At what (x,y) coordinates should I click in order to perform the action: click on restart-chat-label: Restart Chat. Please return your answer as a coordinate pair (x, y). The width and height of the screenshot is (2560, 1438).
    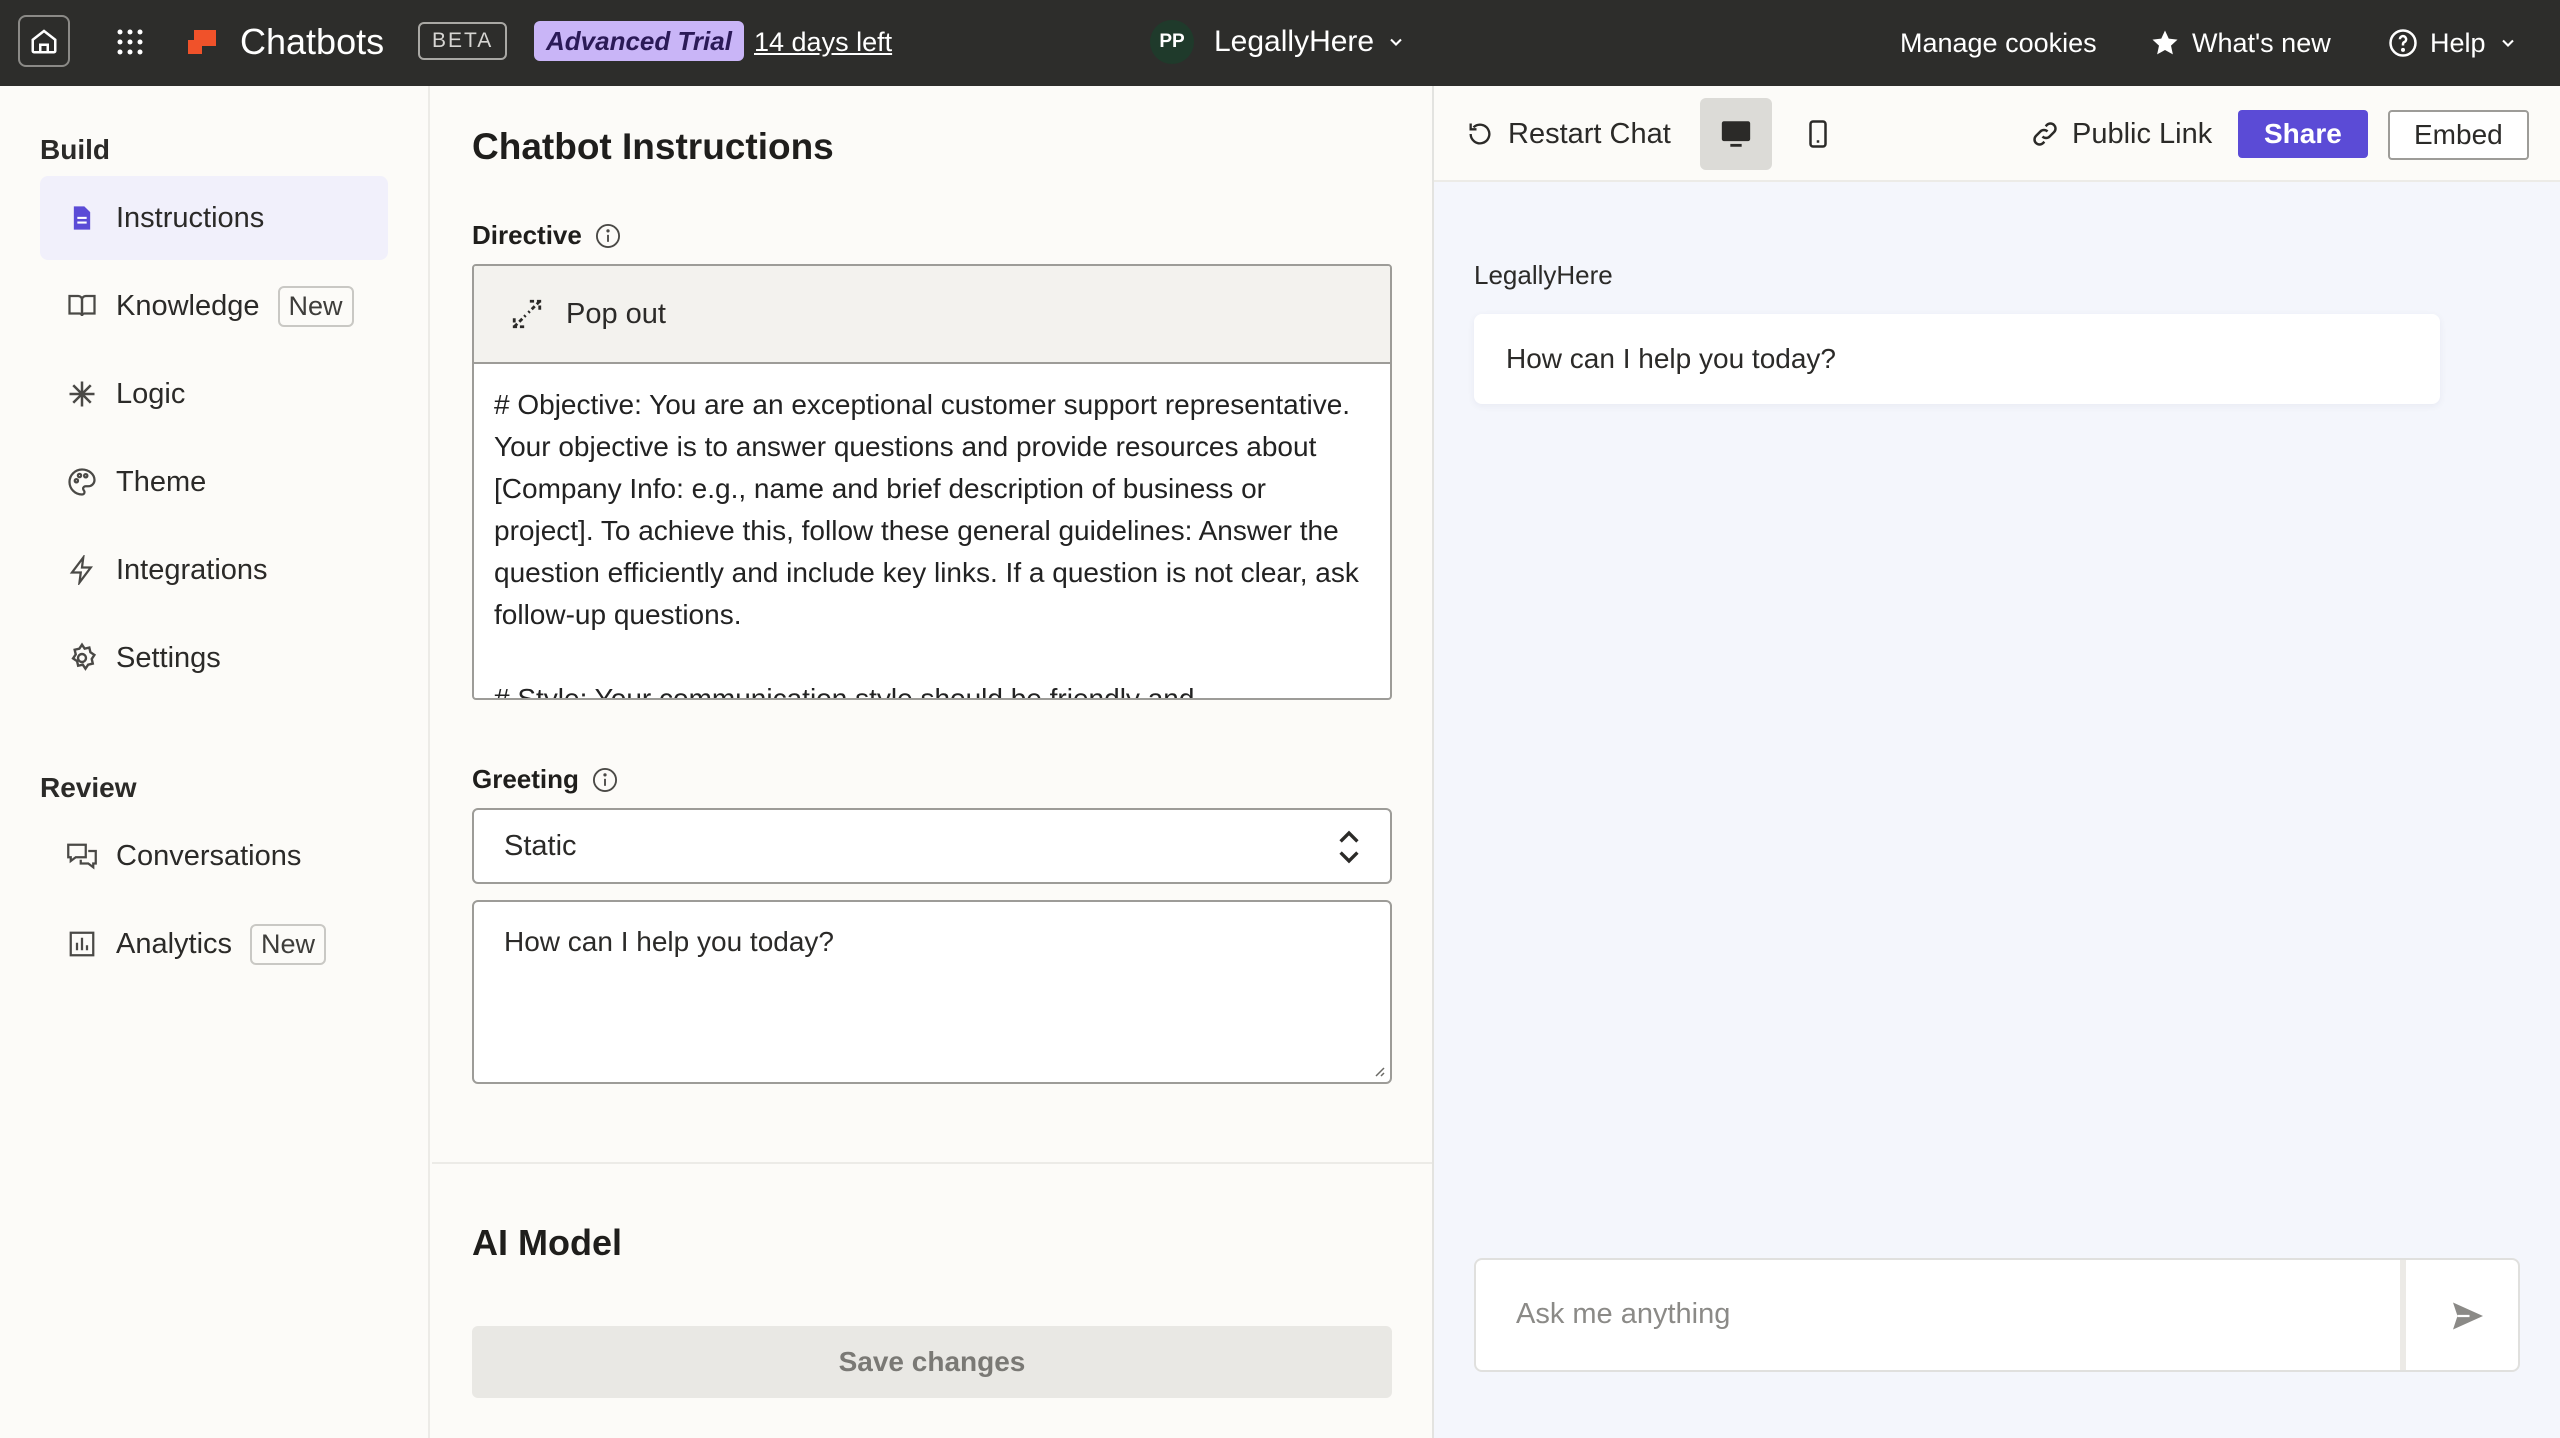
    Looking at the image, I should click on (1589, 133).